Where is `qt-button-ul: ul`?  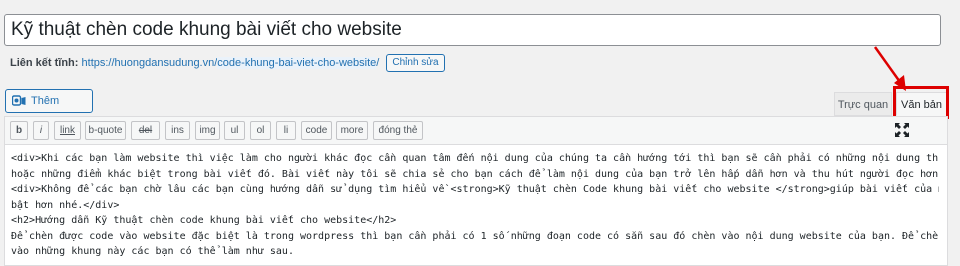
qt-button-ul: ul is located at coordinates (234, 130).